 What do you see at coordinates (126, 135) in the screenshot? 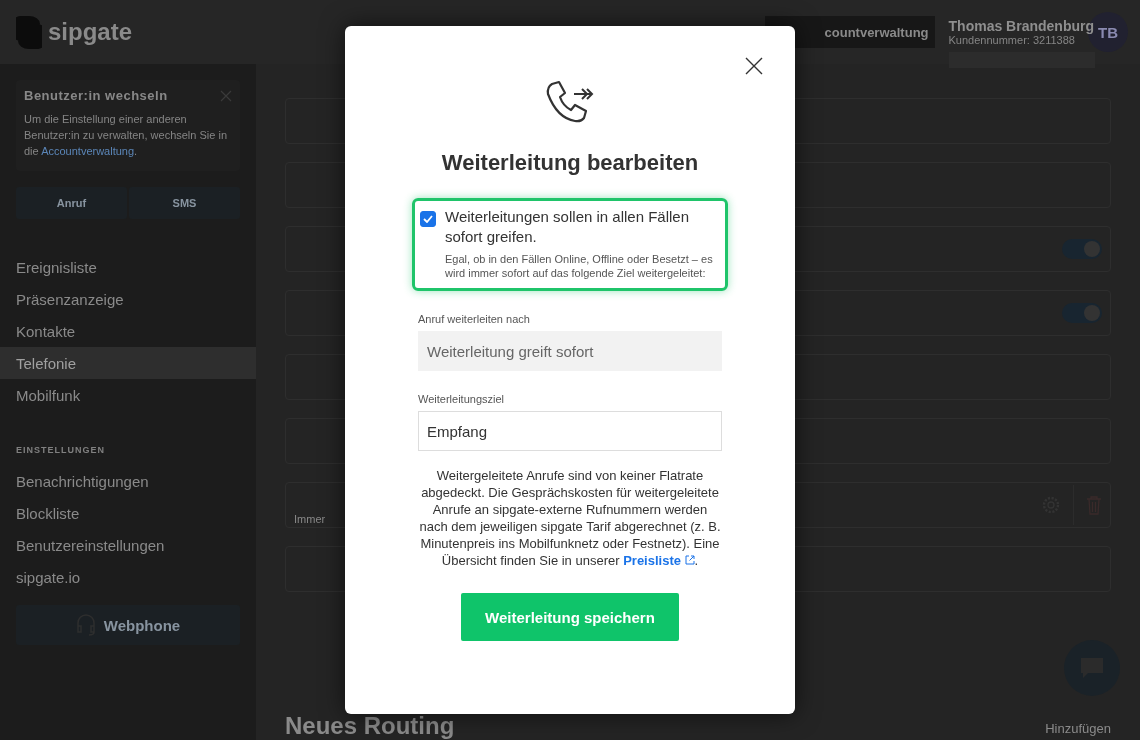
I see `notice-text: Um die Einstellung einer anderen Benutzer:in zu verwalten, wechseln Sie in die Accountverwaltung.` at bounding box center [126, 135].